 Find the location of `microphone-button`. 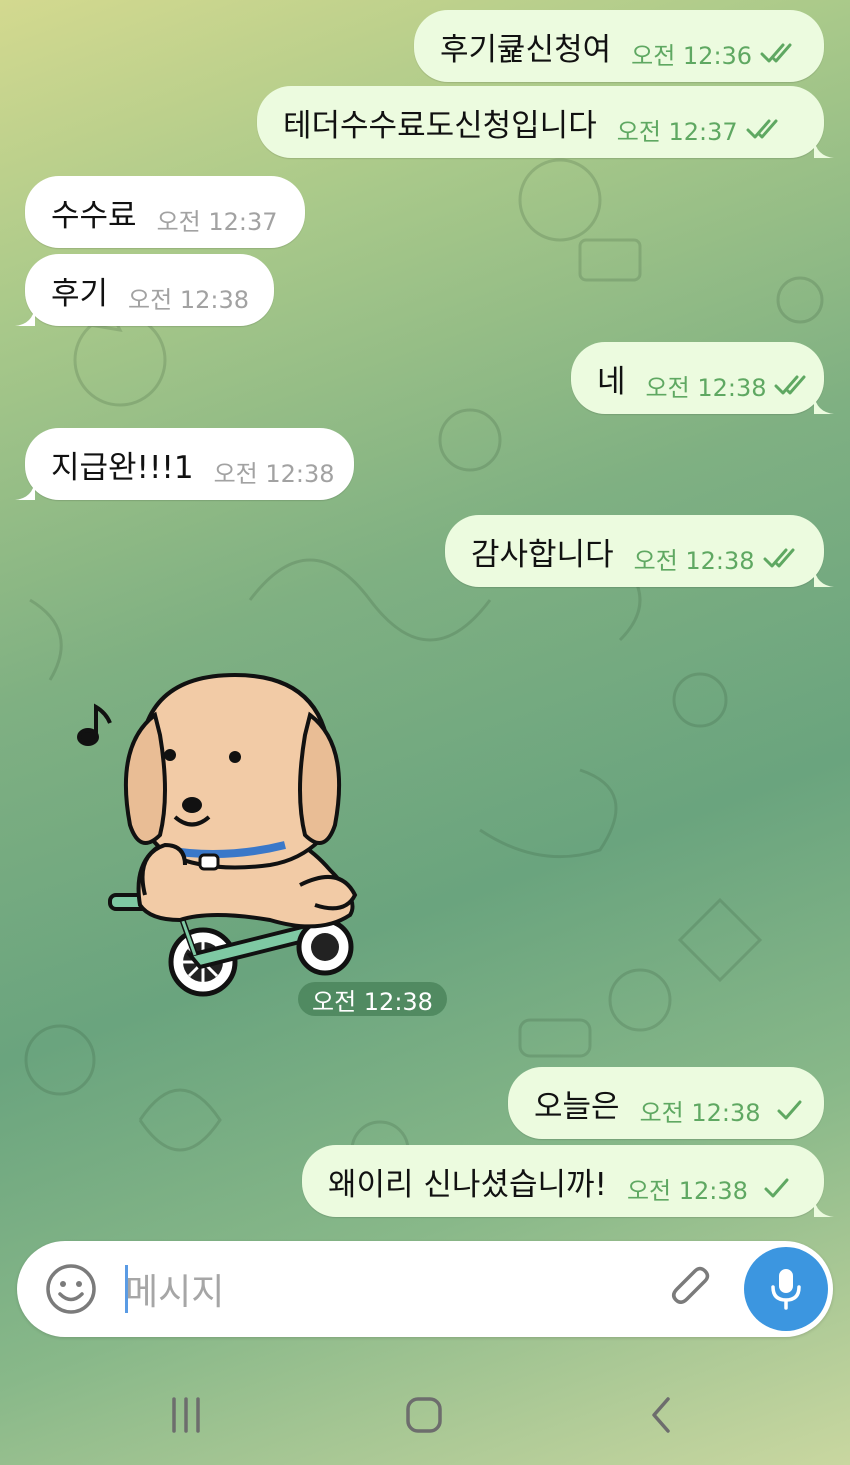

microphone-button is located at coordinates (786, 1289).